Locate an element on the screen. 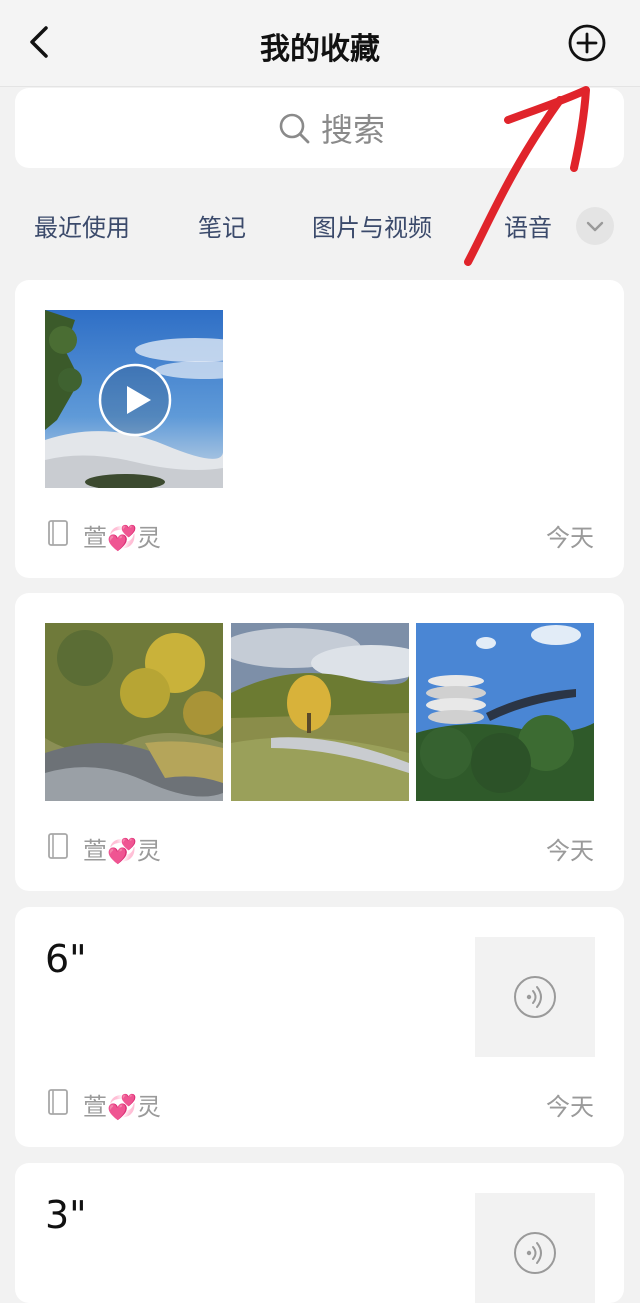  search-placeholder: 搜索 is located at coordinates (353, 130).